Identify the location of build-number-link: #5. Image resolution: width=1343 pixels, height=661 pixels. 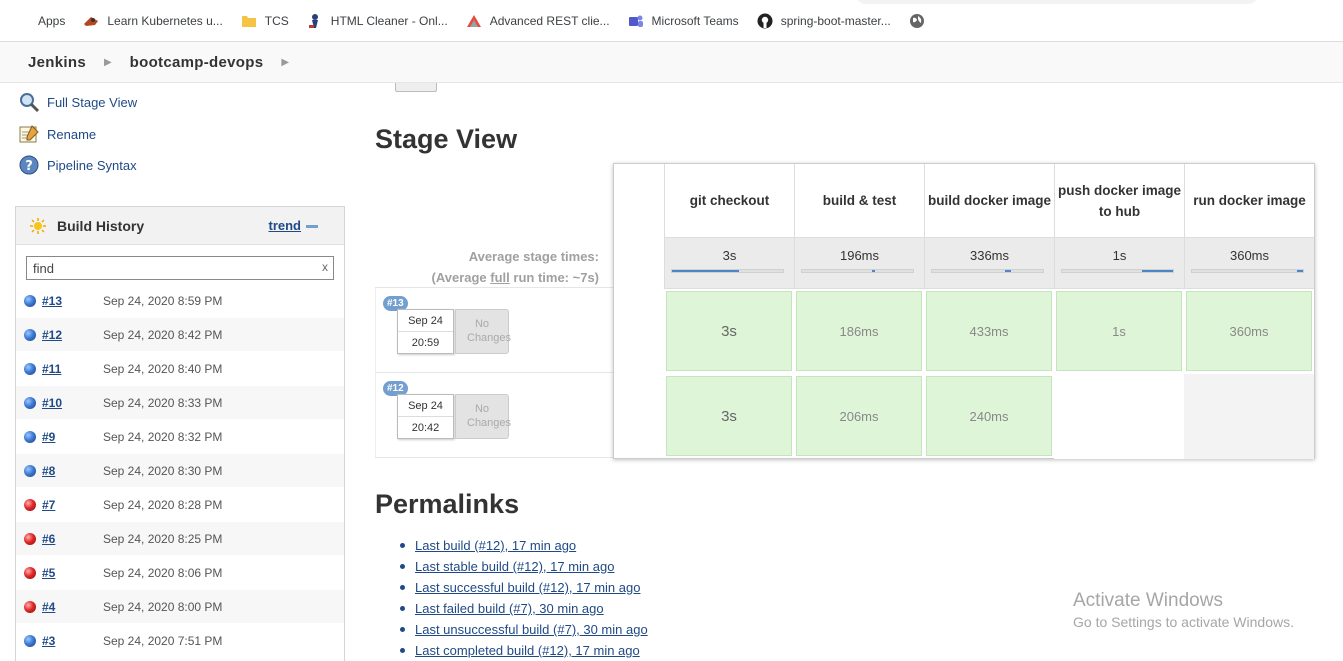
(72, 573).